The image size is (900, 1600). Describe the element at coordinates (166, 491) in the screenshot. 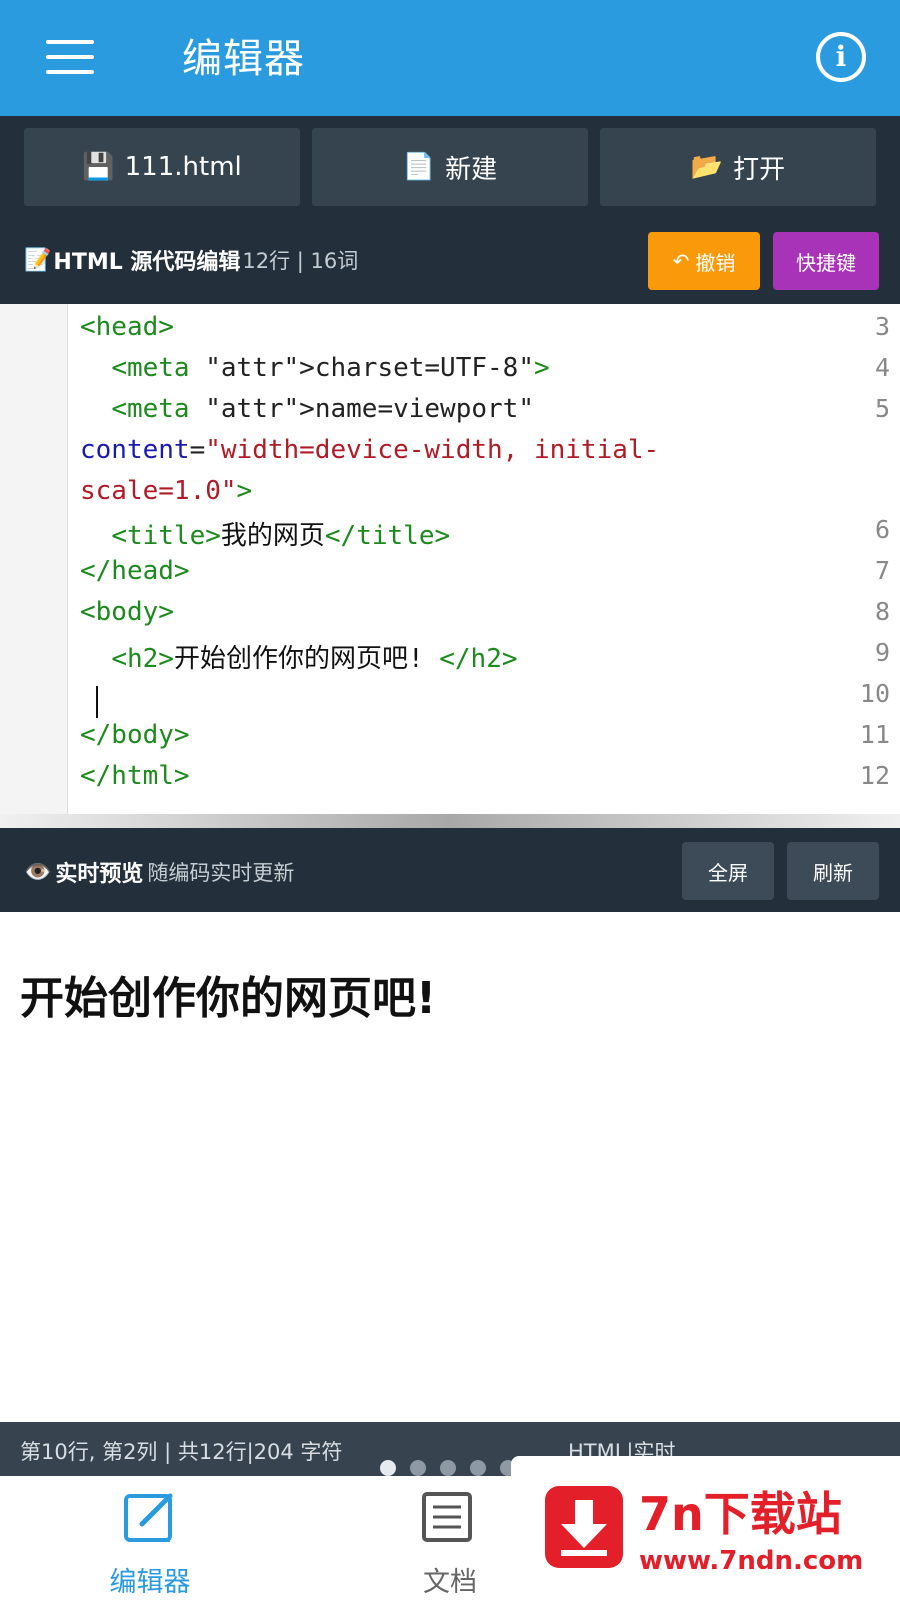

I see `code-line: scale=1.0">` at that location.